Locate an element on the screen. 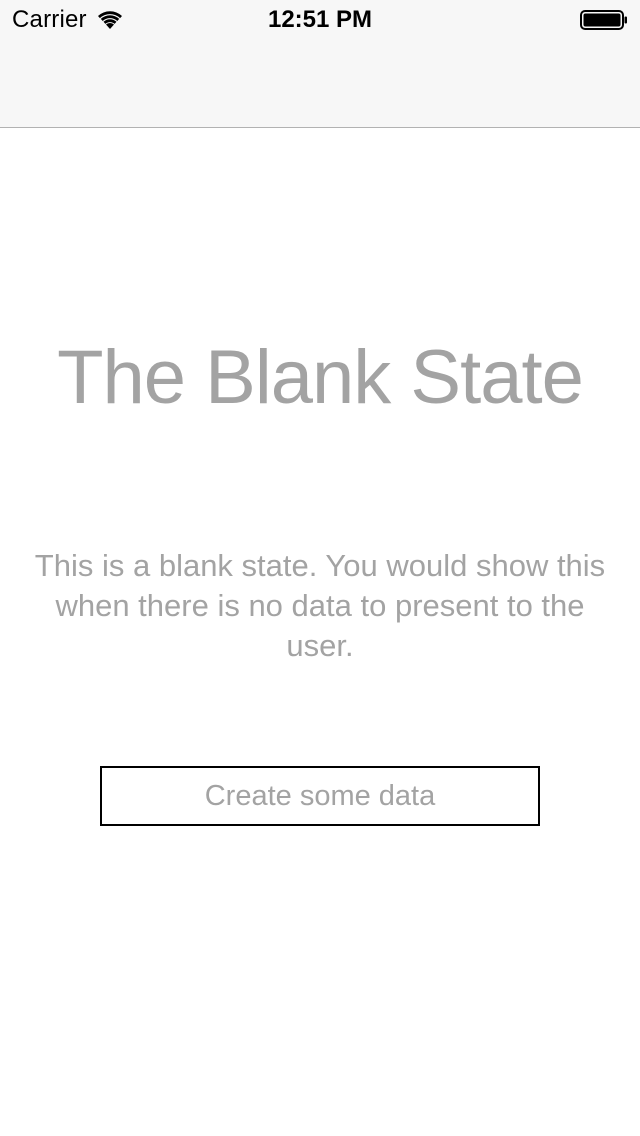 The width and height of the screenshot is (640, 1136). battery-icon is located at coordinates (604, 20).